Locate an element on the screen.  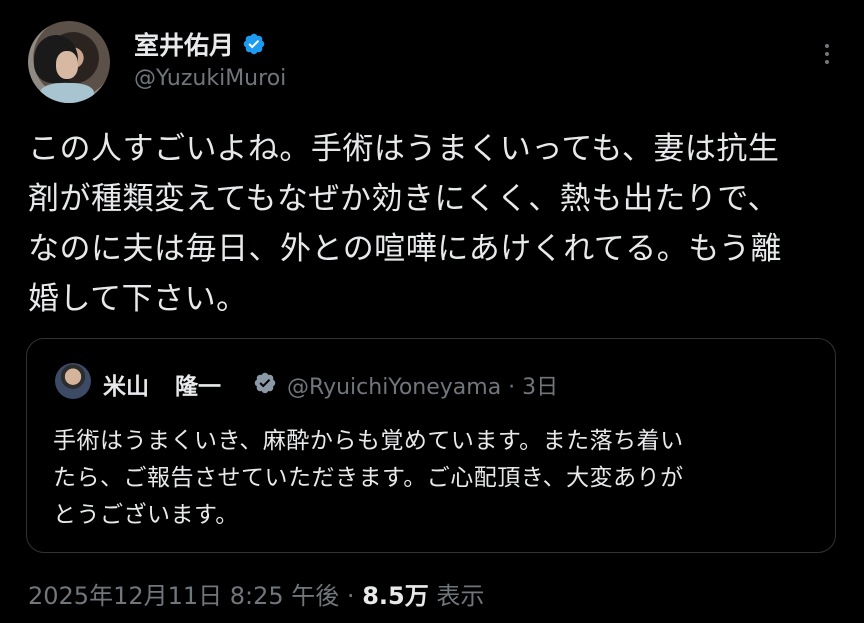
tweet-text-line: 婚して下さい。 is located at coordinates (138, 299).